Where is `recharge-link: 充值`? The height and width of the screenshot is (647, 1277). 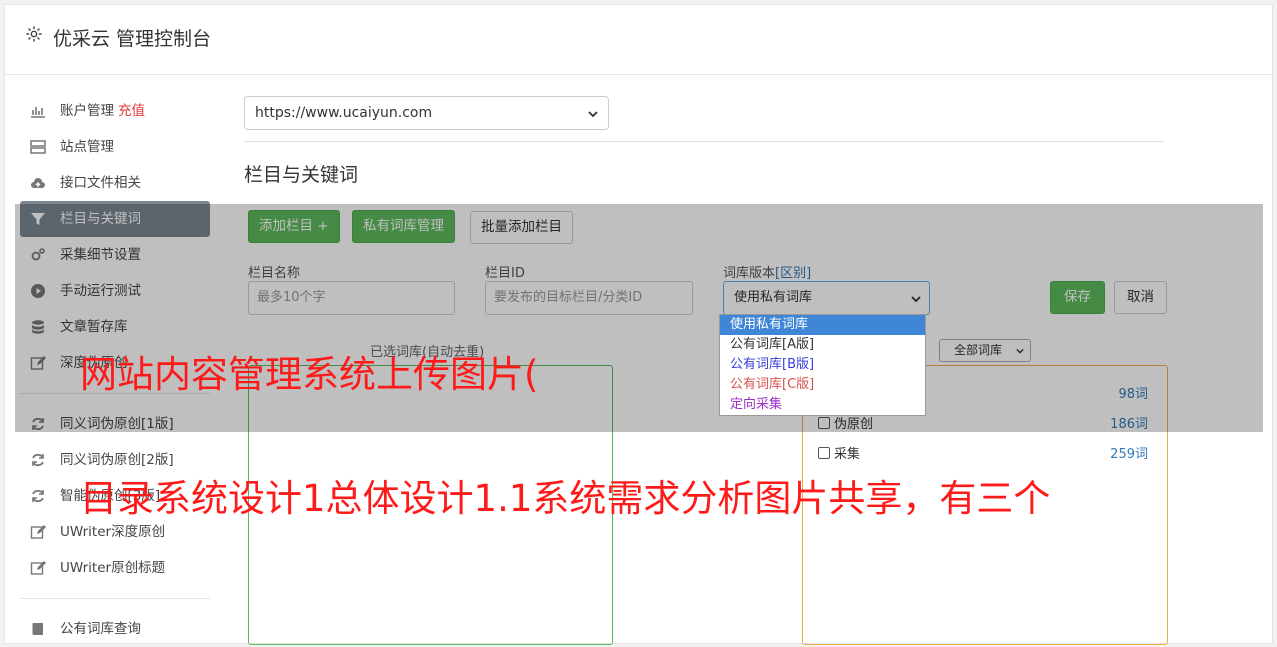 recharge-link: 充值 is located at coordinates (131, 111).